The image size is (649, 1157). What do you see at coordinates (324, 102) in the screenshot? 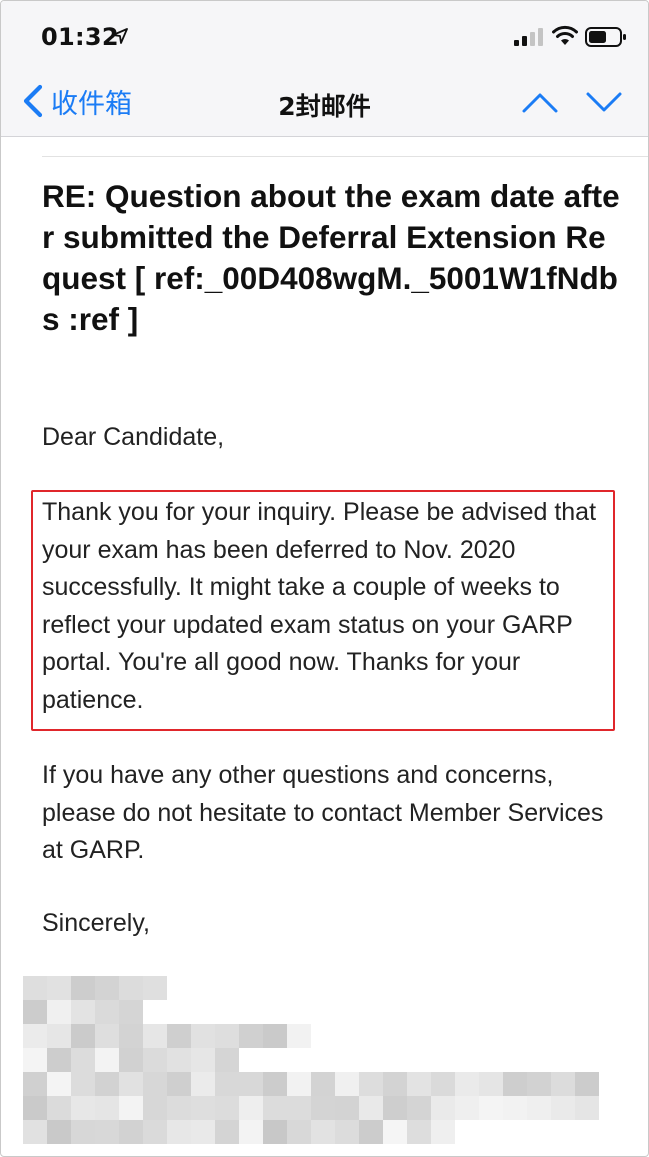
I see `mail-nav-bar: 收件箱 2封邮件` at bounding box center [324, 102].